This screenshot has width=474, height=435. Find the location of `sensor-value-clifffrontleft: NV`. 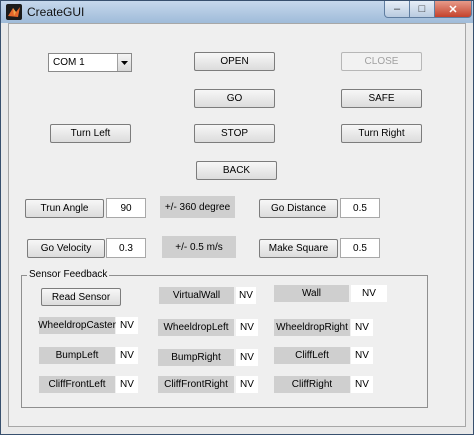

sensor-value-clifffrontleft: NV is located at coordinates (127, 384).